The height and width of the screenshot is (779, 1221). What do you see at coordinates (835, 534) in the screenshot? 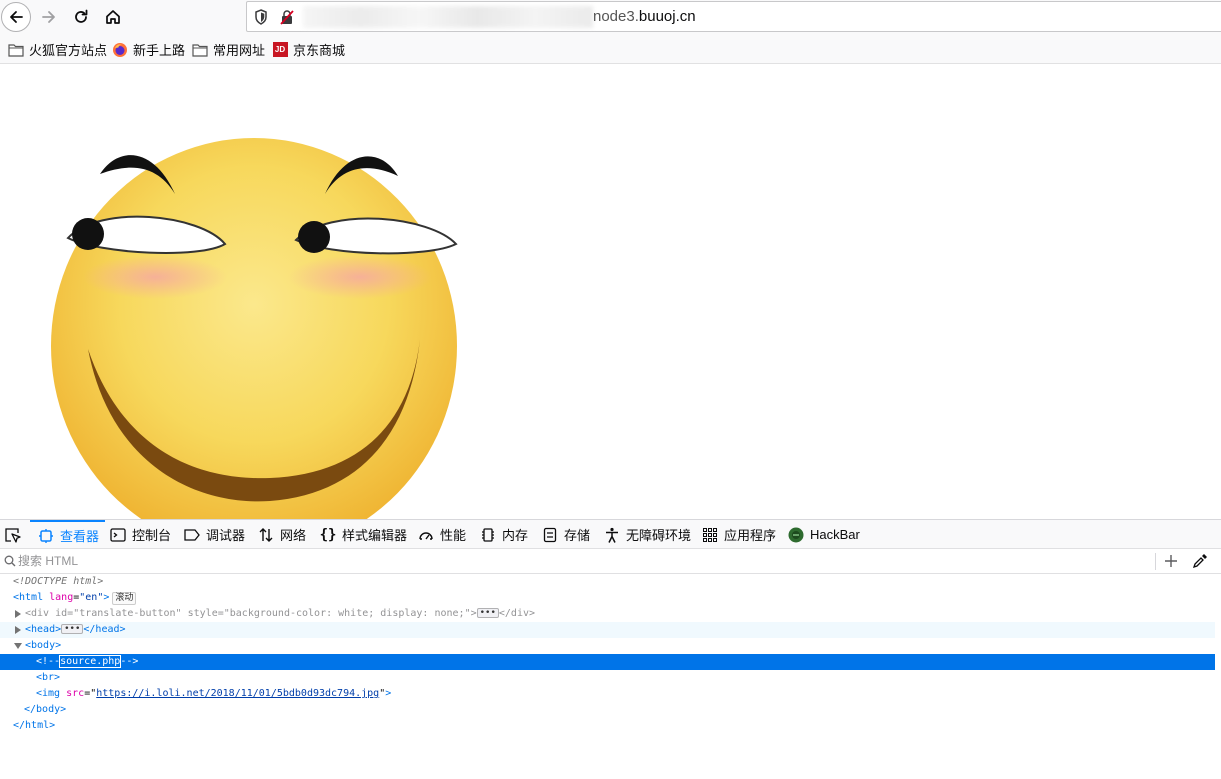
I see `tab-label: HackBar` at bounding box center [835, 534].